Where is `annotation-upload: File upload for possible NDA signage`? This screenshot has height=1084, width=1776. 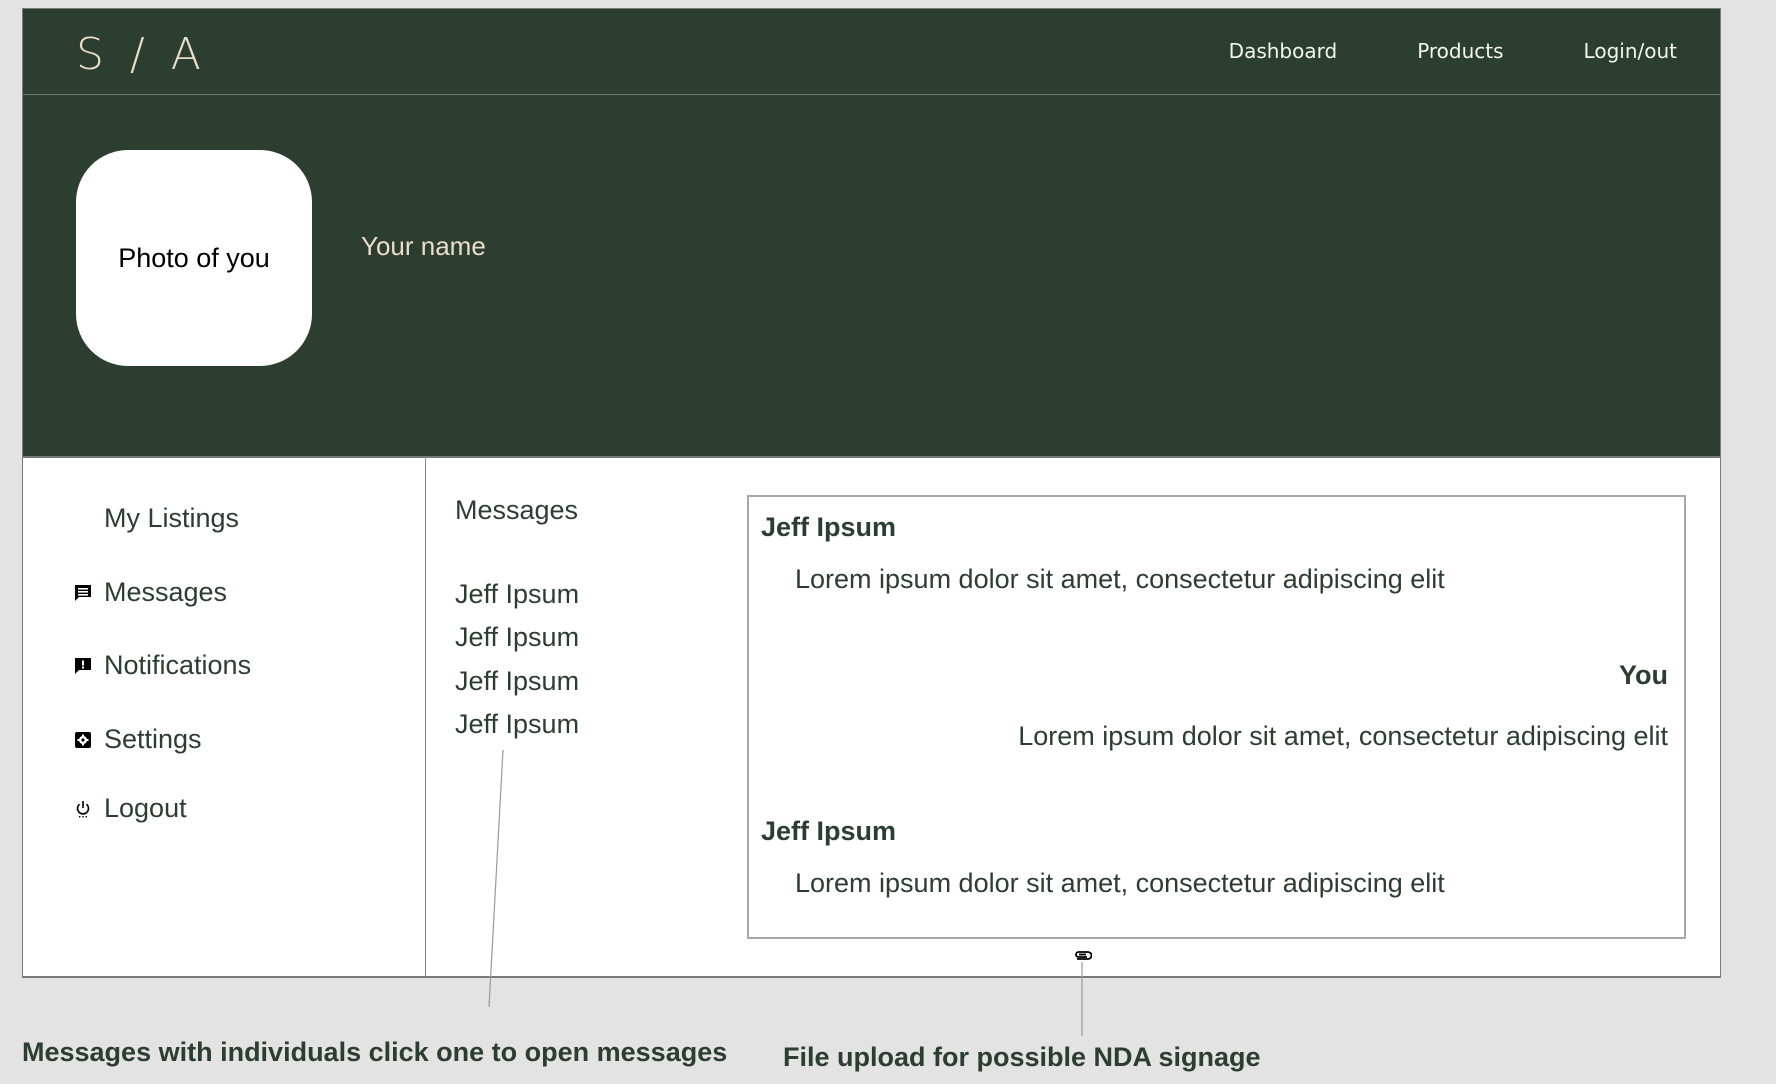 annotation-upload: File upload for possible NDA signage is located at coordinates (1022, 1057).